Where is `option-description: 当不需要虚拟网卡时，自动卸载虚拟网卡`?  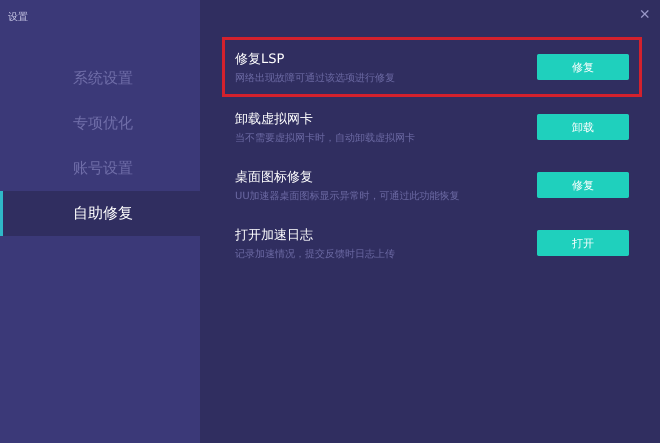 option-description: 当不需要虚拟网卡时，自动卸载虚拟网卡 is located at coordinates (325, 138).